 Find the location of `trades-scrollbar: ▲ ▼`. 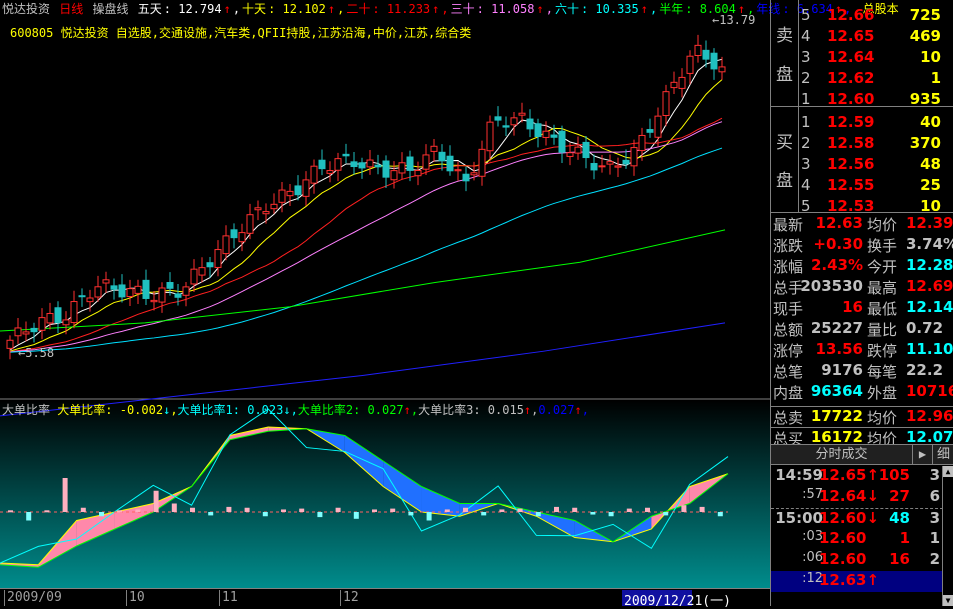

trades-scrollbar: ▲ ▼ is located at coordinates (947, 536).